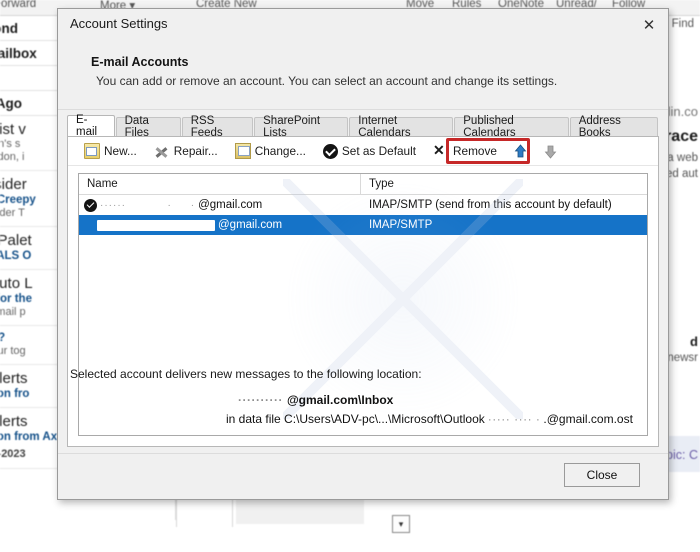 The image size is (700, 552). Describe the element at coordinates (363, 24) in the screenshot. I see `dialog-title-bar: Account Settings ✕` at that location.